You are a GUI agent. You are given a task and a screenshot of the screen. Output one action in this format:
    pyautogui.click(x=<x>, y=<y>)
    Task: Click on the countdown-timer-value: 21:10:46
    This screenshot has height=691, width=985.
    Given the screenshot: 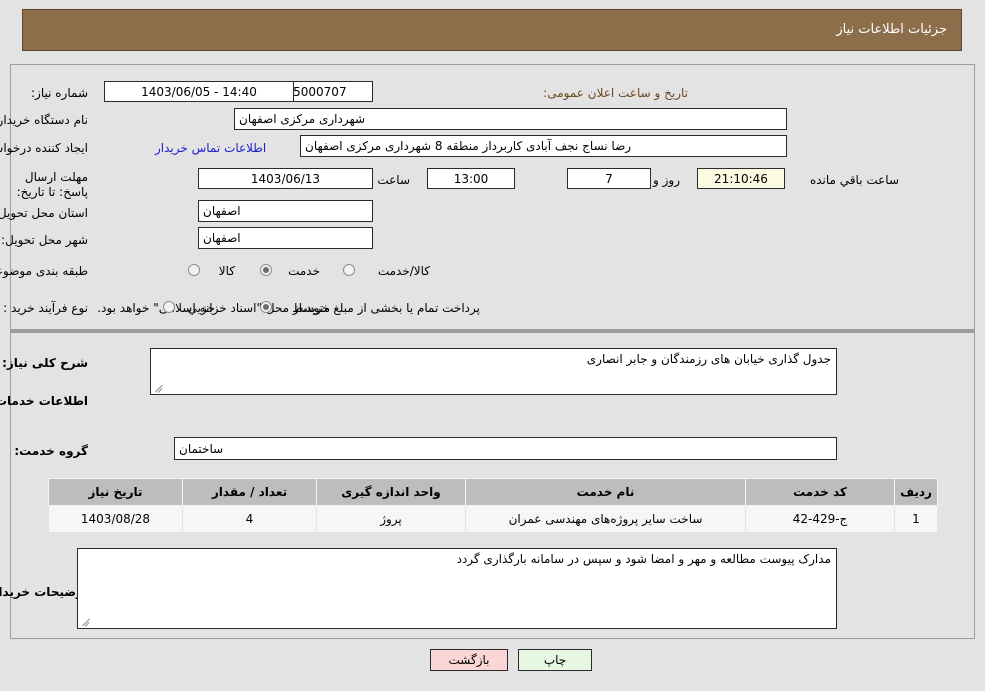 What is the action you would take?
    pyautogui.click(x=741, y=178)
    